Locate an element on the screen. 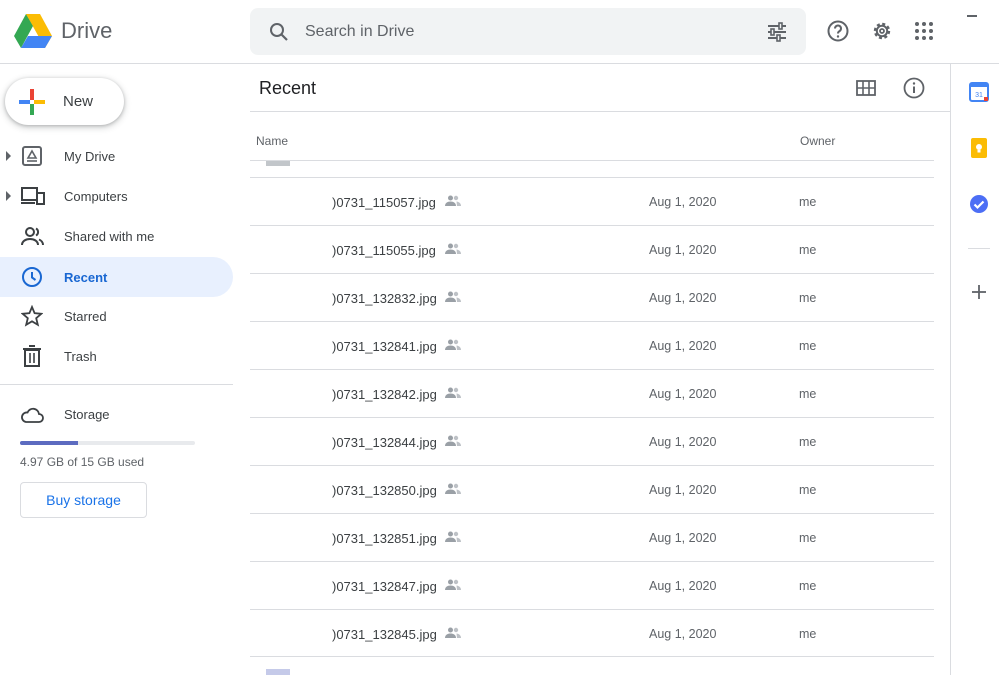 The image size is (999, 675). file-name: )0731_132847.jpg is located at coordinates (384, 586).